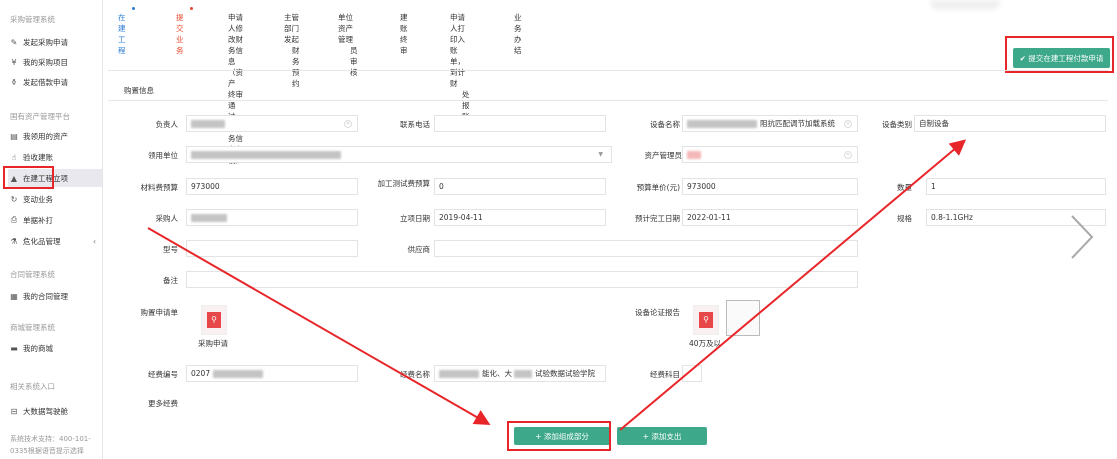 The image size is (1117, 459). Describe the element at coordinates (319, 326) in the screenshot. I see `arrow-line` at that location.